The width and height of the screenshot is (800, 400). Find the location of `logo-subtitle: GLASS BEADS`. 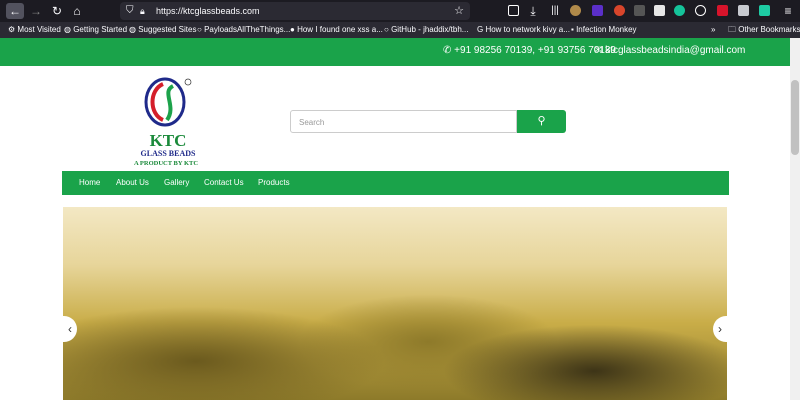

logo-subtitle: GLASS BEADS is located at coordinates (168, 153).